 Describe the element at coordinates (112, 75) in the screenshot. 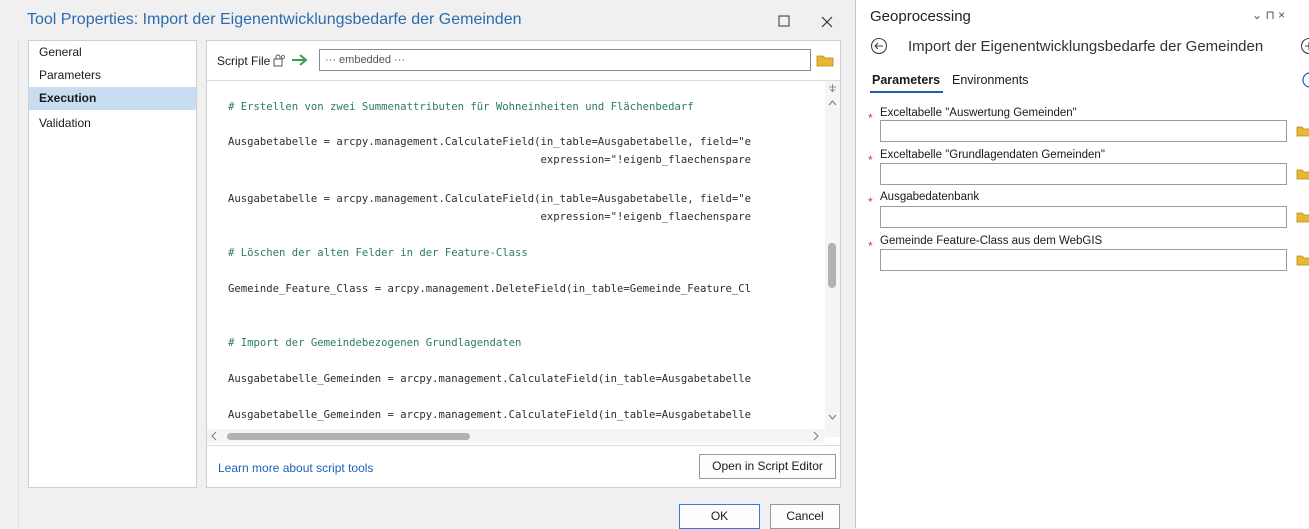

I see `nav-item-parameters: Parameters` at that location.